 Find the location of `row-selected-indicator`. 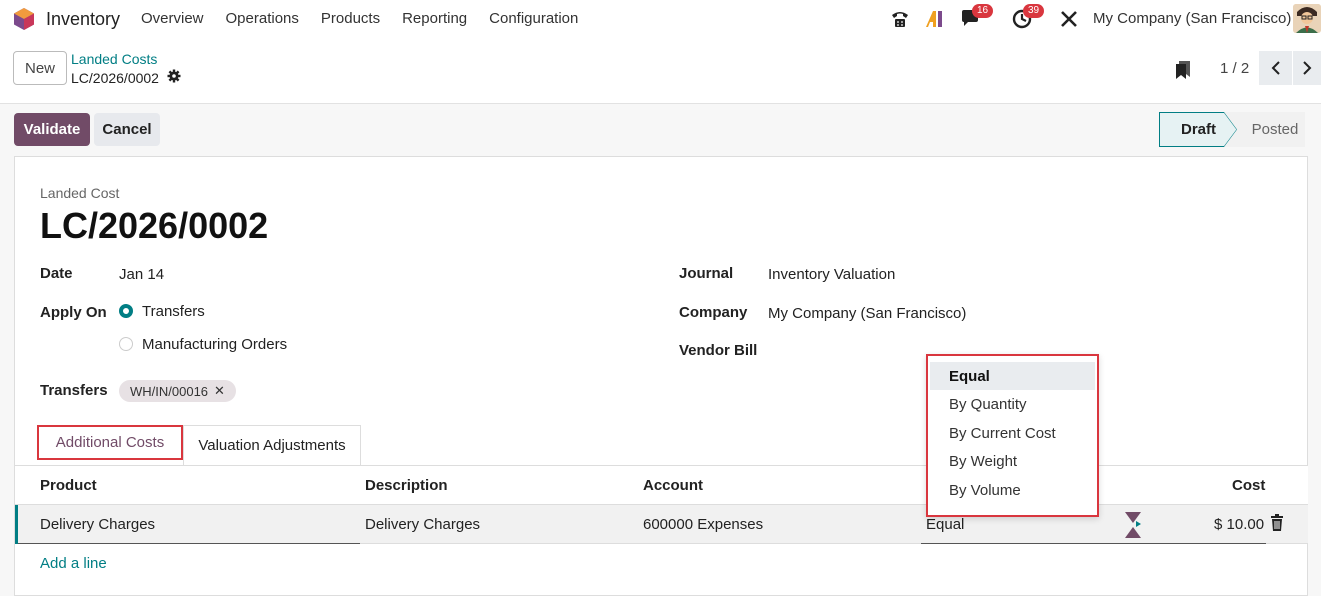

row-selected-indicator is located at coordinates (16, 524).